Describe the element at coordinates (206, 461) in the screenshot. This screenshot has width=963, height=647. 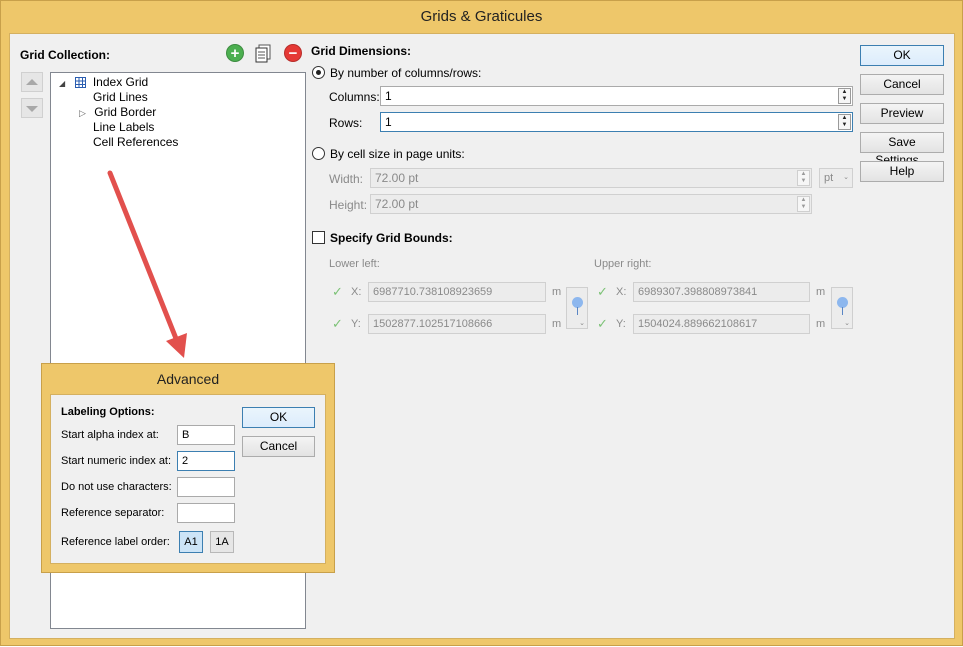
I see `start-numeric-input: 2` at that location.